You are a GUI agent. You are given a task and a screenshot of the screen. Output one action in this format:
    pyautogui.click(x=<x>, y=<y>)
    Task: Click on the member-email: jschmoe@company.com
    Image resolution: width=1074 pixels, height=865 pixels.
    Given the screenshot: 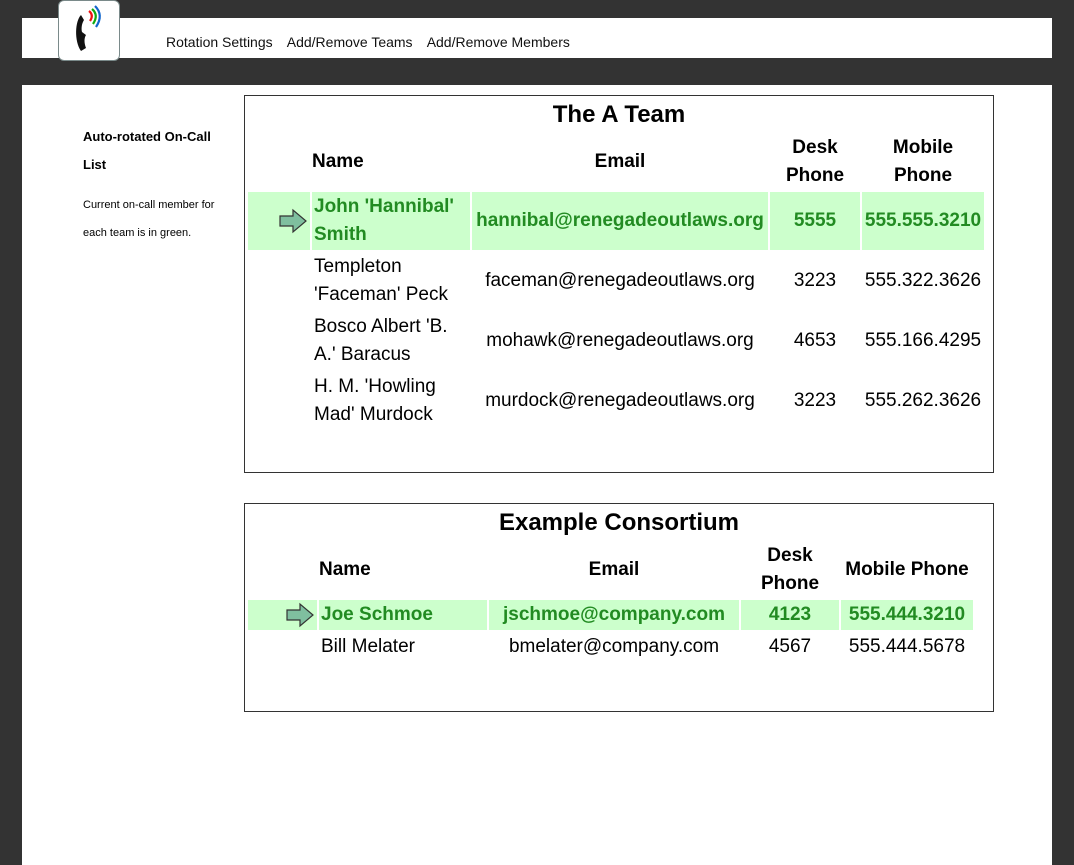 What is the action you would take?
    pyautogui.click(x=614, y=615)
    